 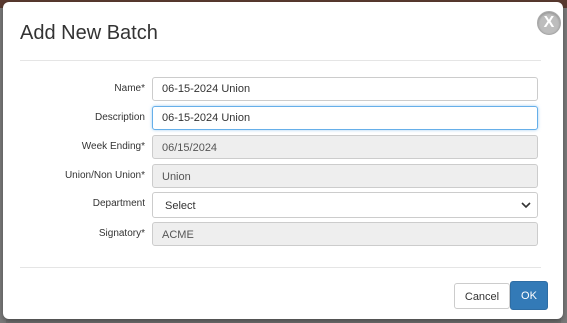 I want to click on union-field: Union, so click(x=345, y=176).